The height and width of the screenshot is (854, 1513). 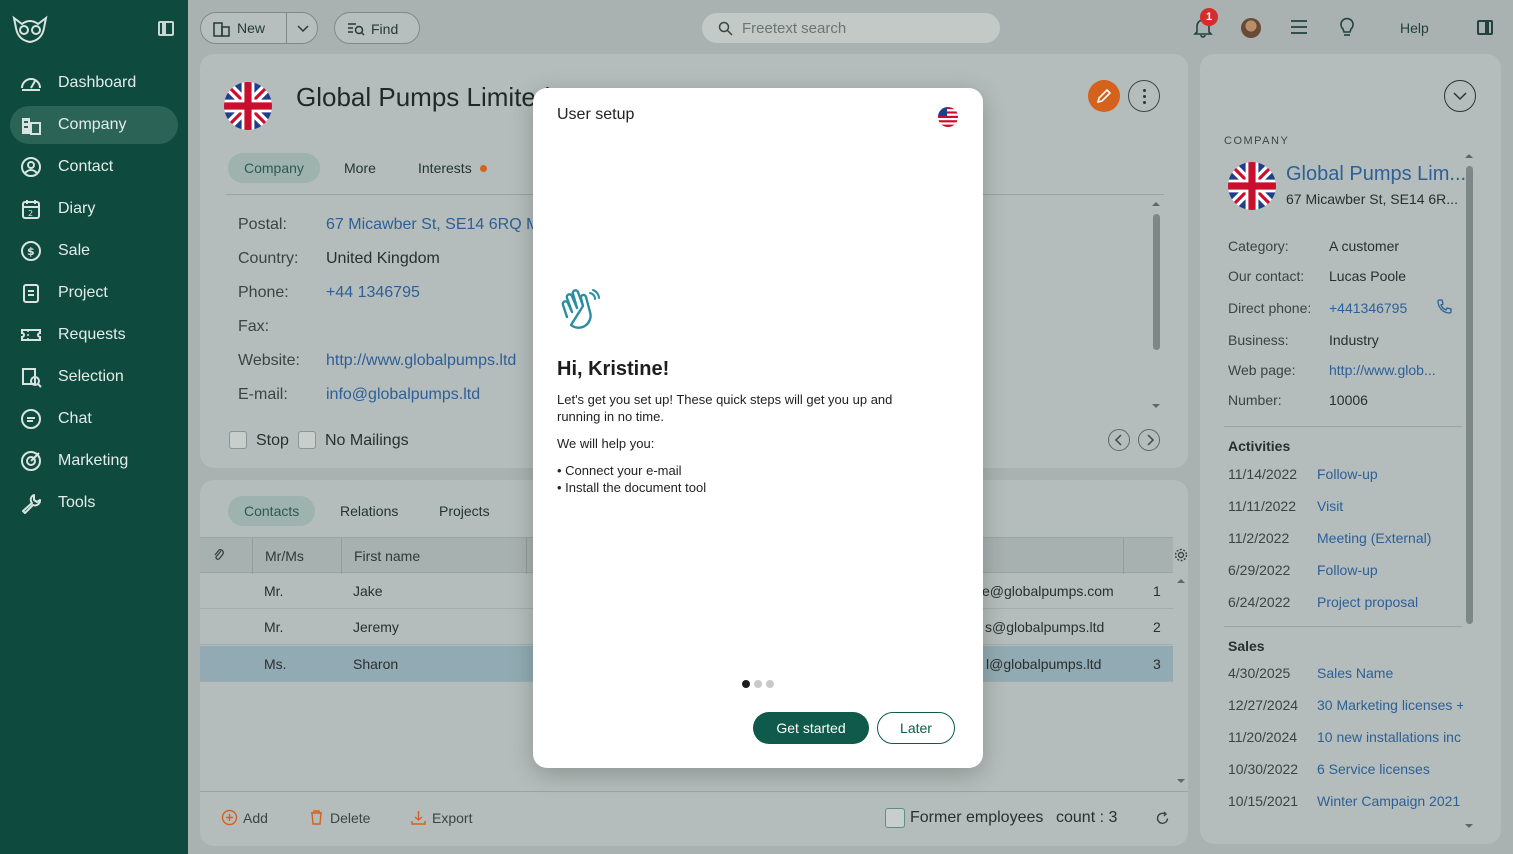 I want to click on chevron-right-icon, so click(x=1151, y=440).